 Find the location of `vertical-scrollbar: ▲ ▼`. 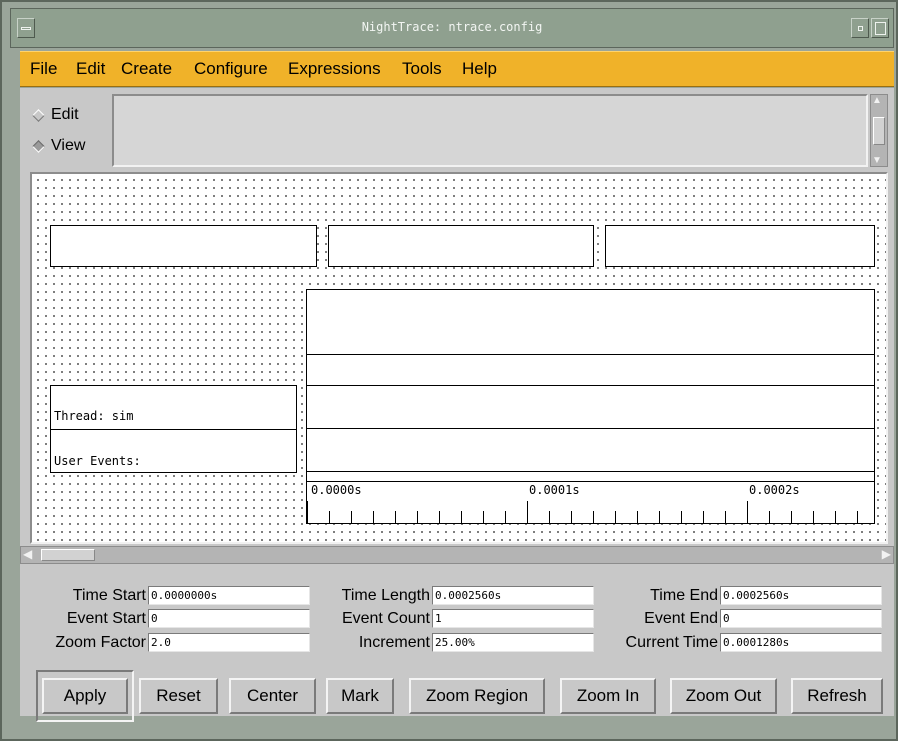

vertical-scrollbar: ▲ ▼ is located at coordinates (879, 130).